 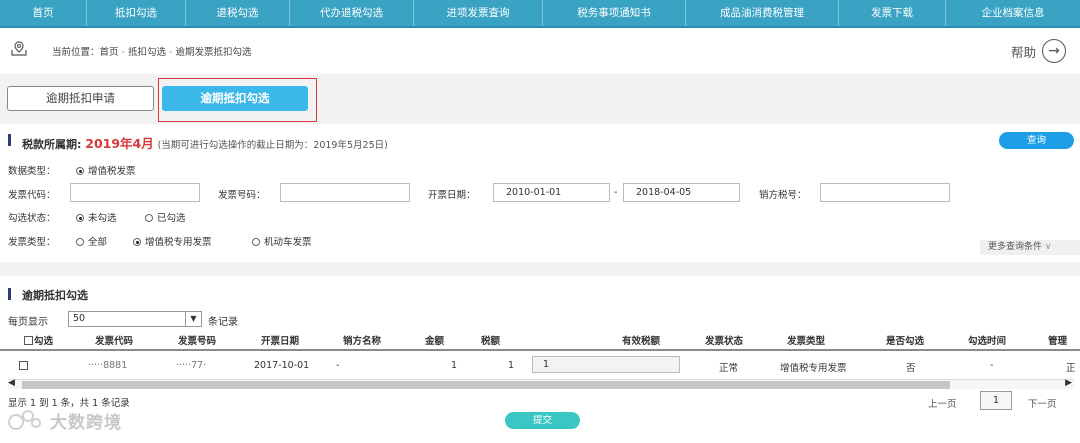 I want to click on breadcrumb-sep: -, so click(x=123, y=52).